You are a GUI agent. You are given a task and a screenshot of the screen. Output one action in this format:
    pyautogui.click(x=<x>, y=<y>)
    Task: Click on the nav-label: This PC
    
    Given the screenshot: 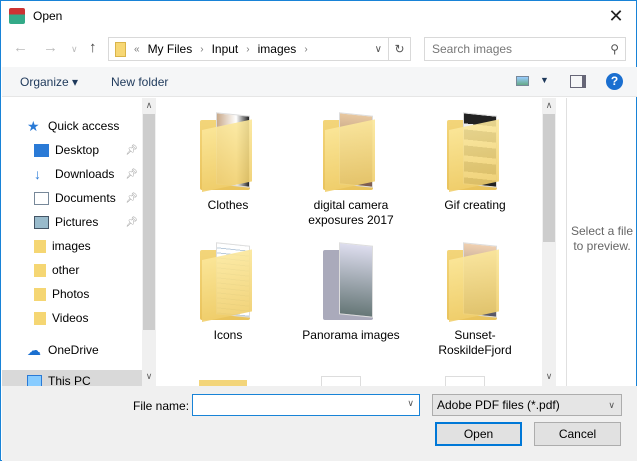 What is the action you would take?
    pyautogui.click(x=69, y=380)
    